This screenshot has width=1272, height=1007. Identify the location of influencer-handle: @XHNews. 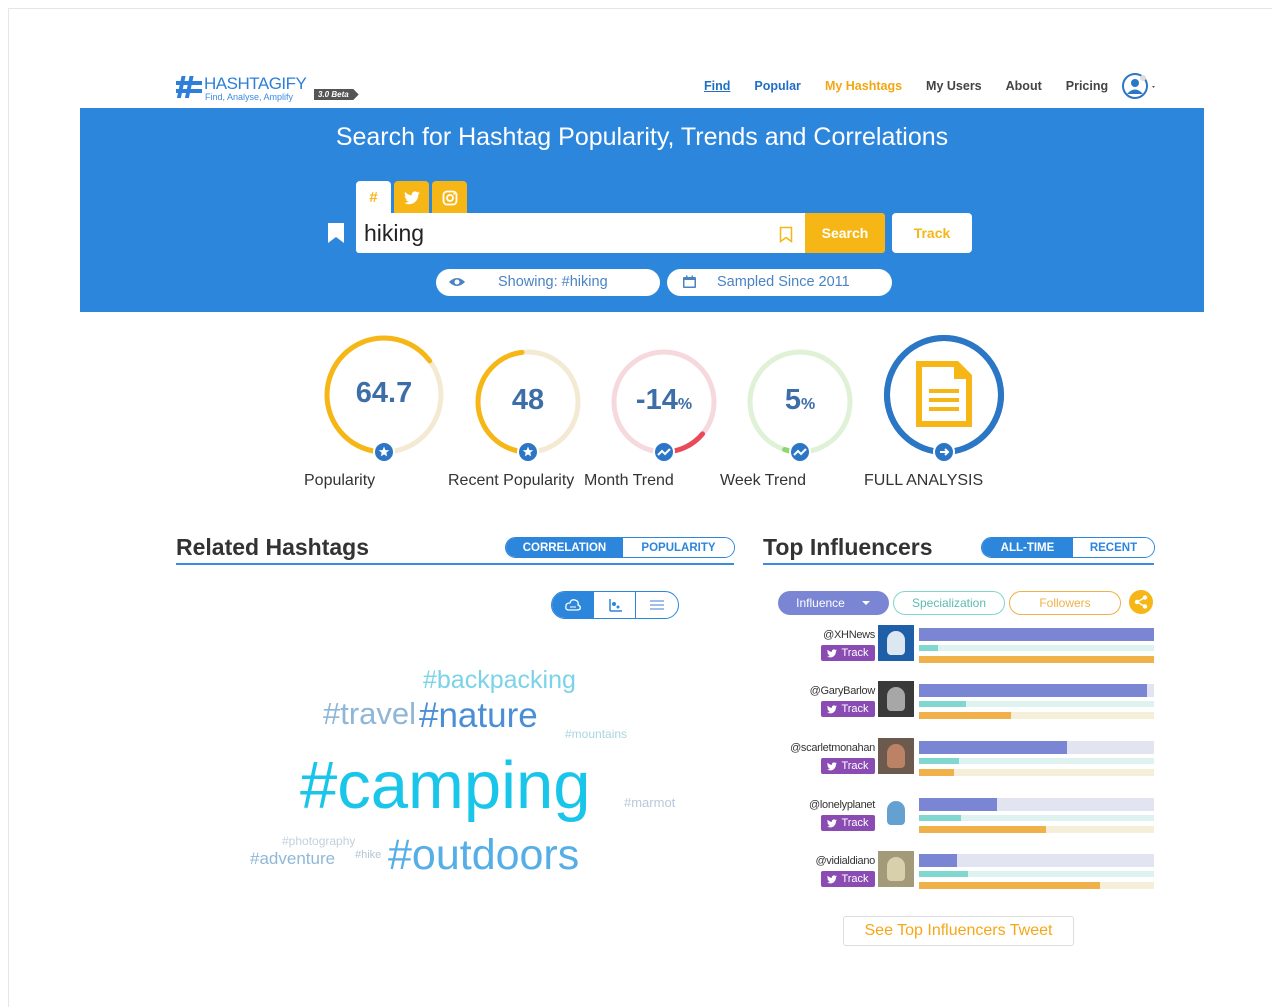
(815, 635).